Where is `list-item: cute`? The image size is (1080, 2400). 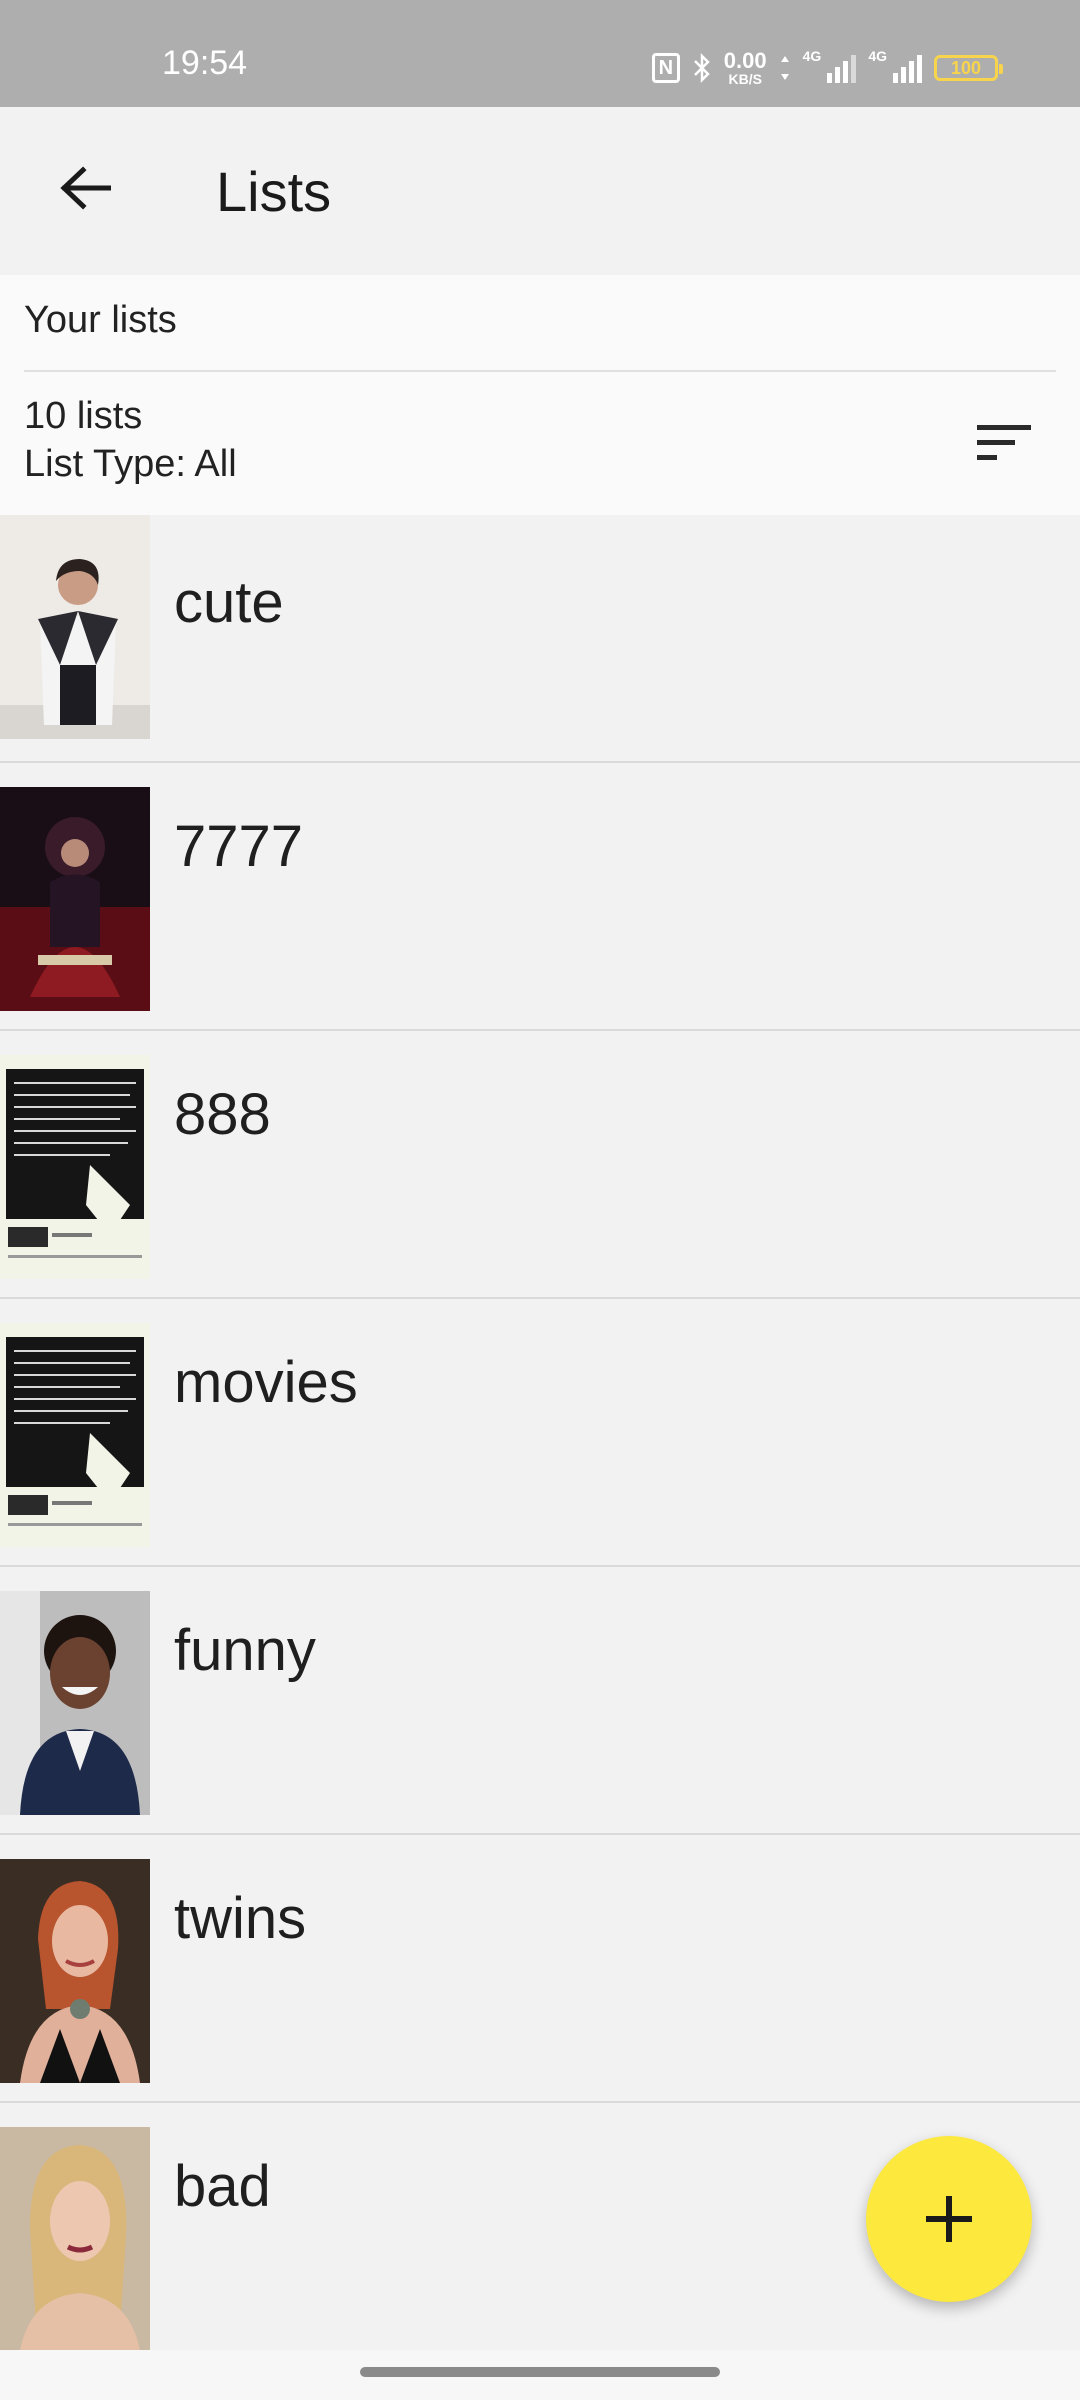 list-item: cute is located at coordinates (540, 639).